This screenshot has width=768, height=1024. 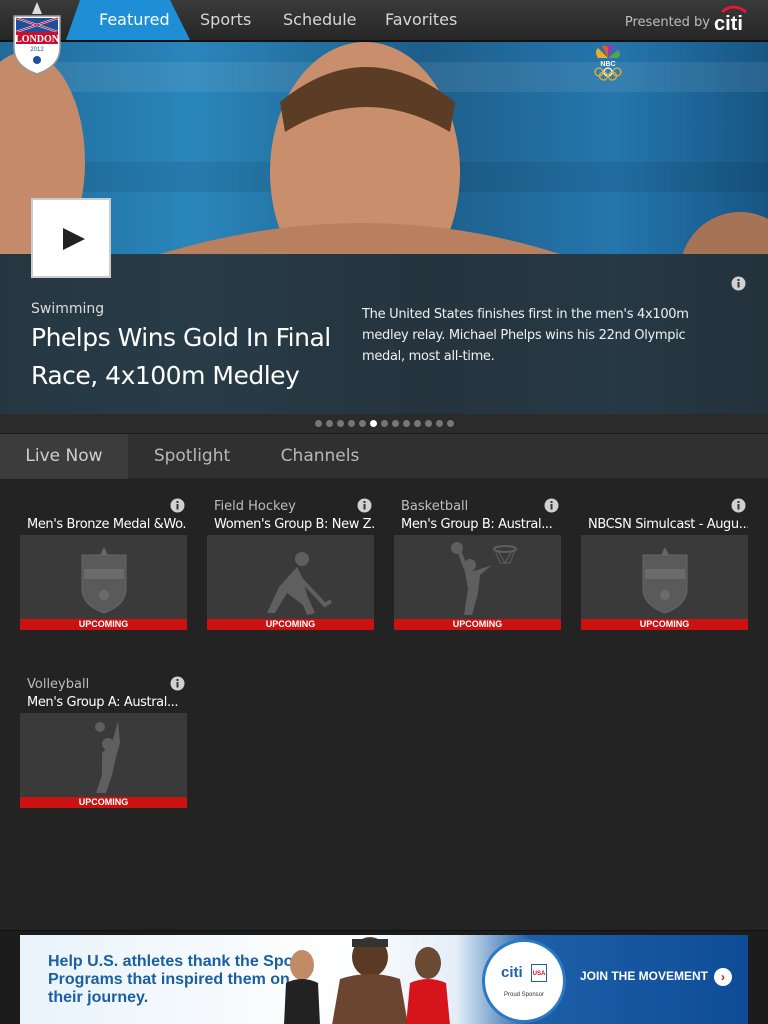 I want to click on ad-sponsor-line: Proud Sponsor, so click(x=524, y=995).